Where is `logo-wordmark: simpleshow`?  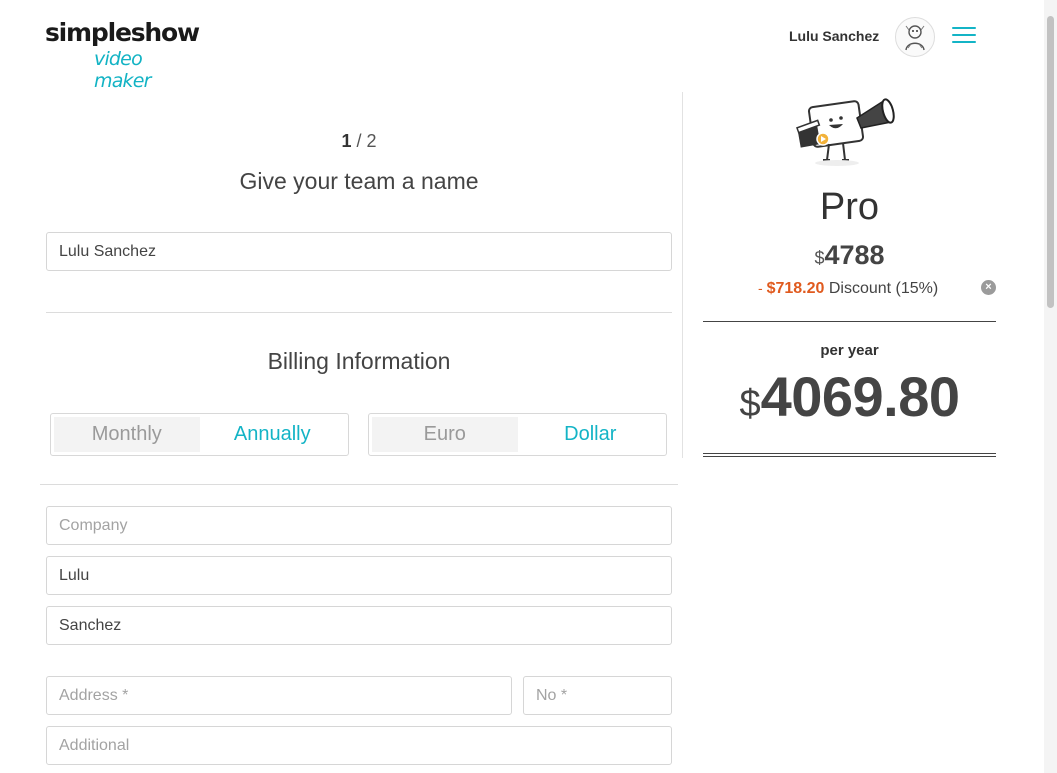 logo-wordmark: simpleshow is located at coordinates (122, 32).